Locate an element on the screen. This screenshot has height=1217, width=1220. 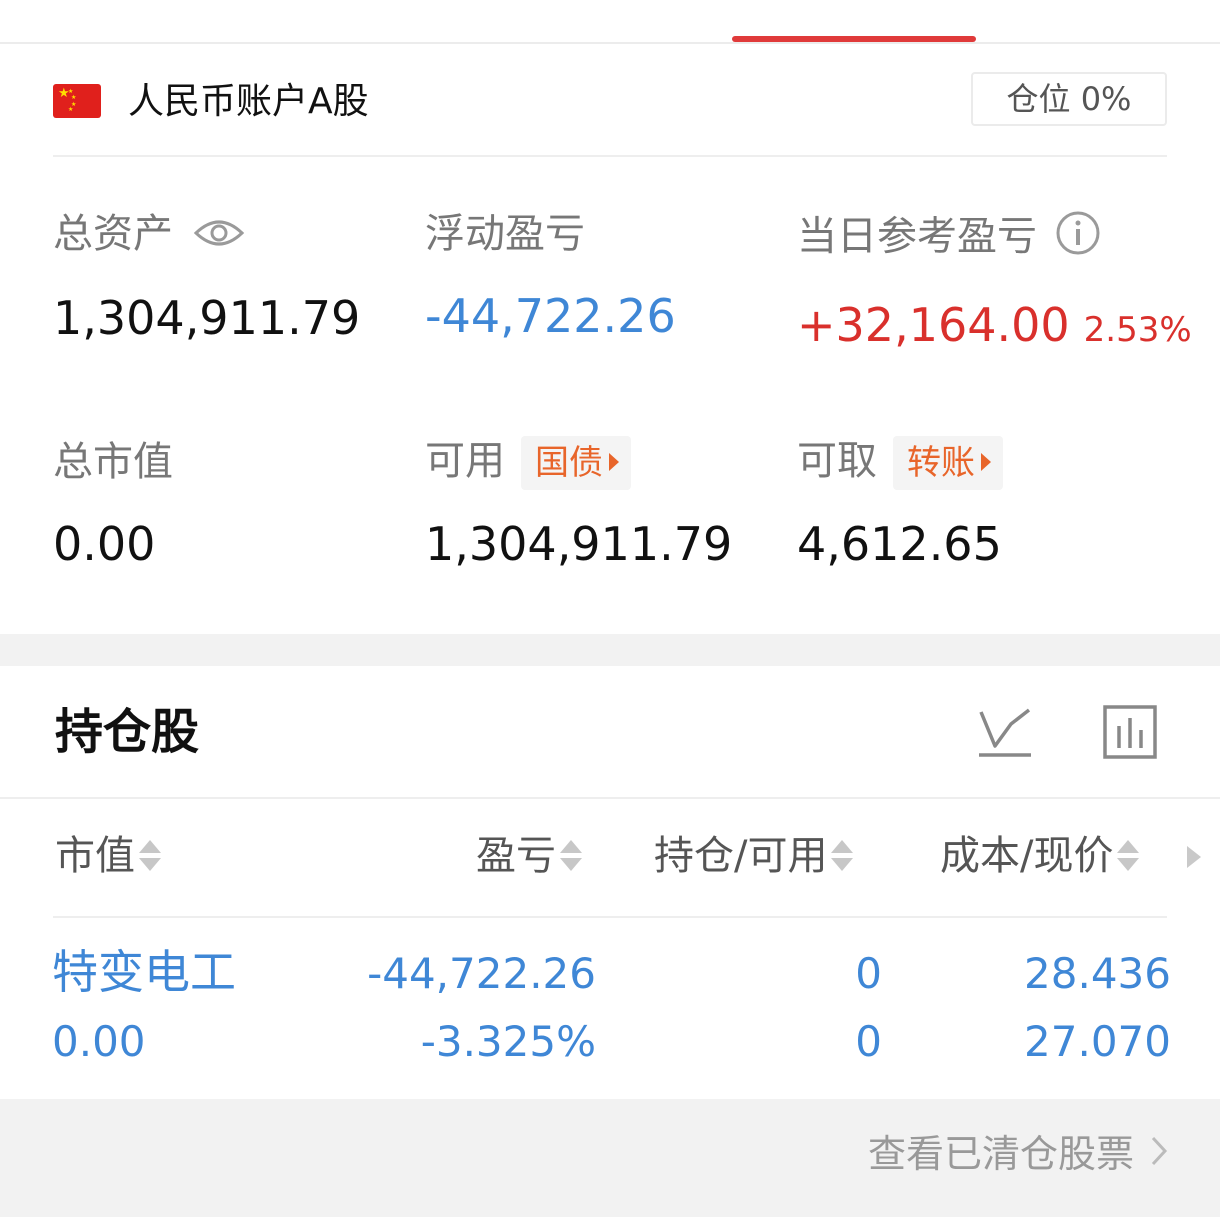
column-header-position: 持仓/可用 is located at coordinates (754, 856).